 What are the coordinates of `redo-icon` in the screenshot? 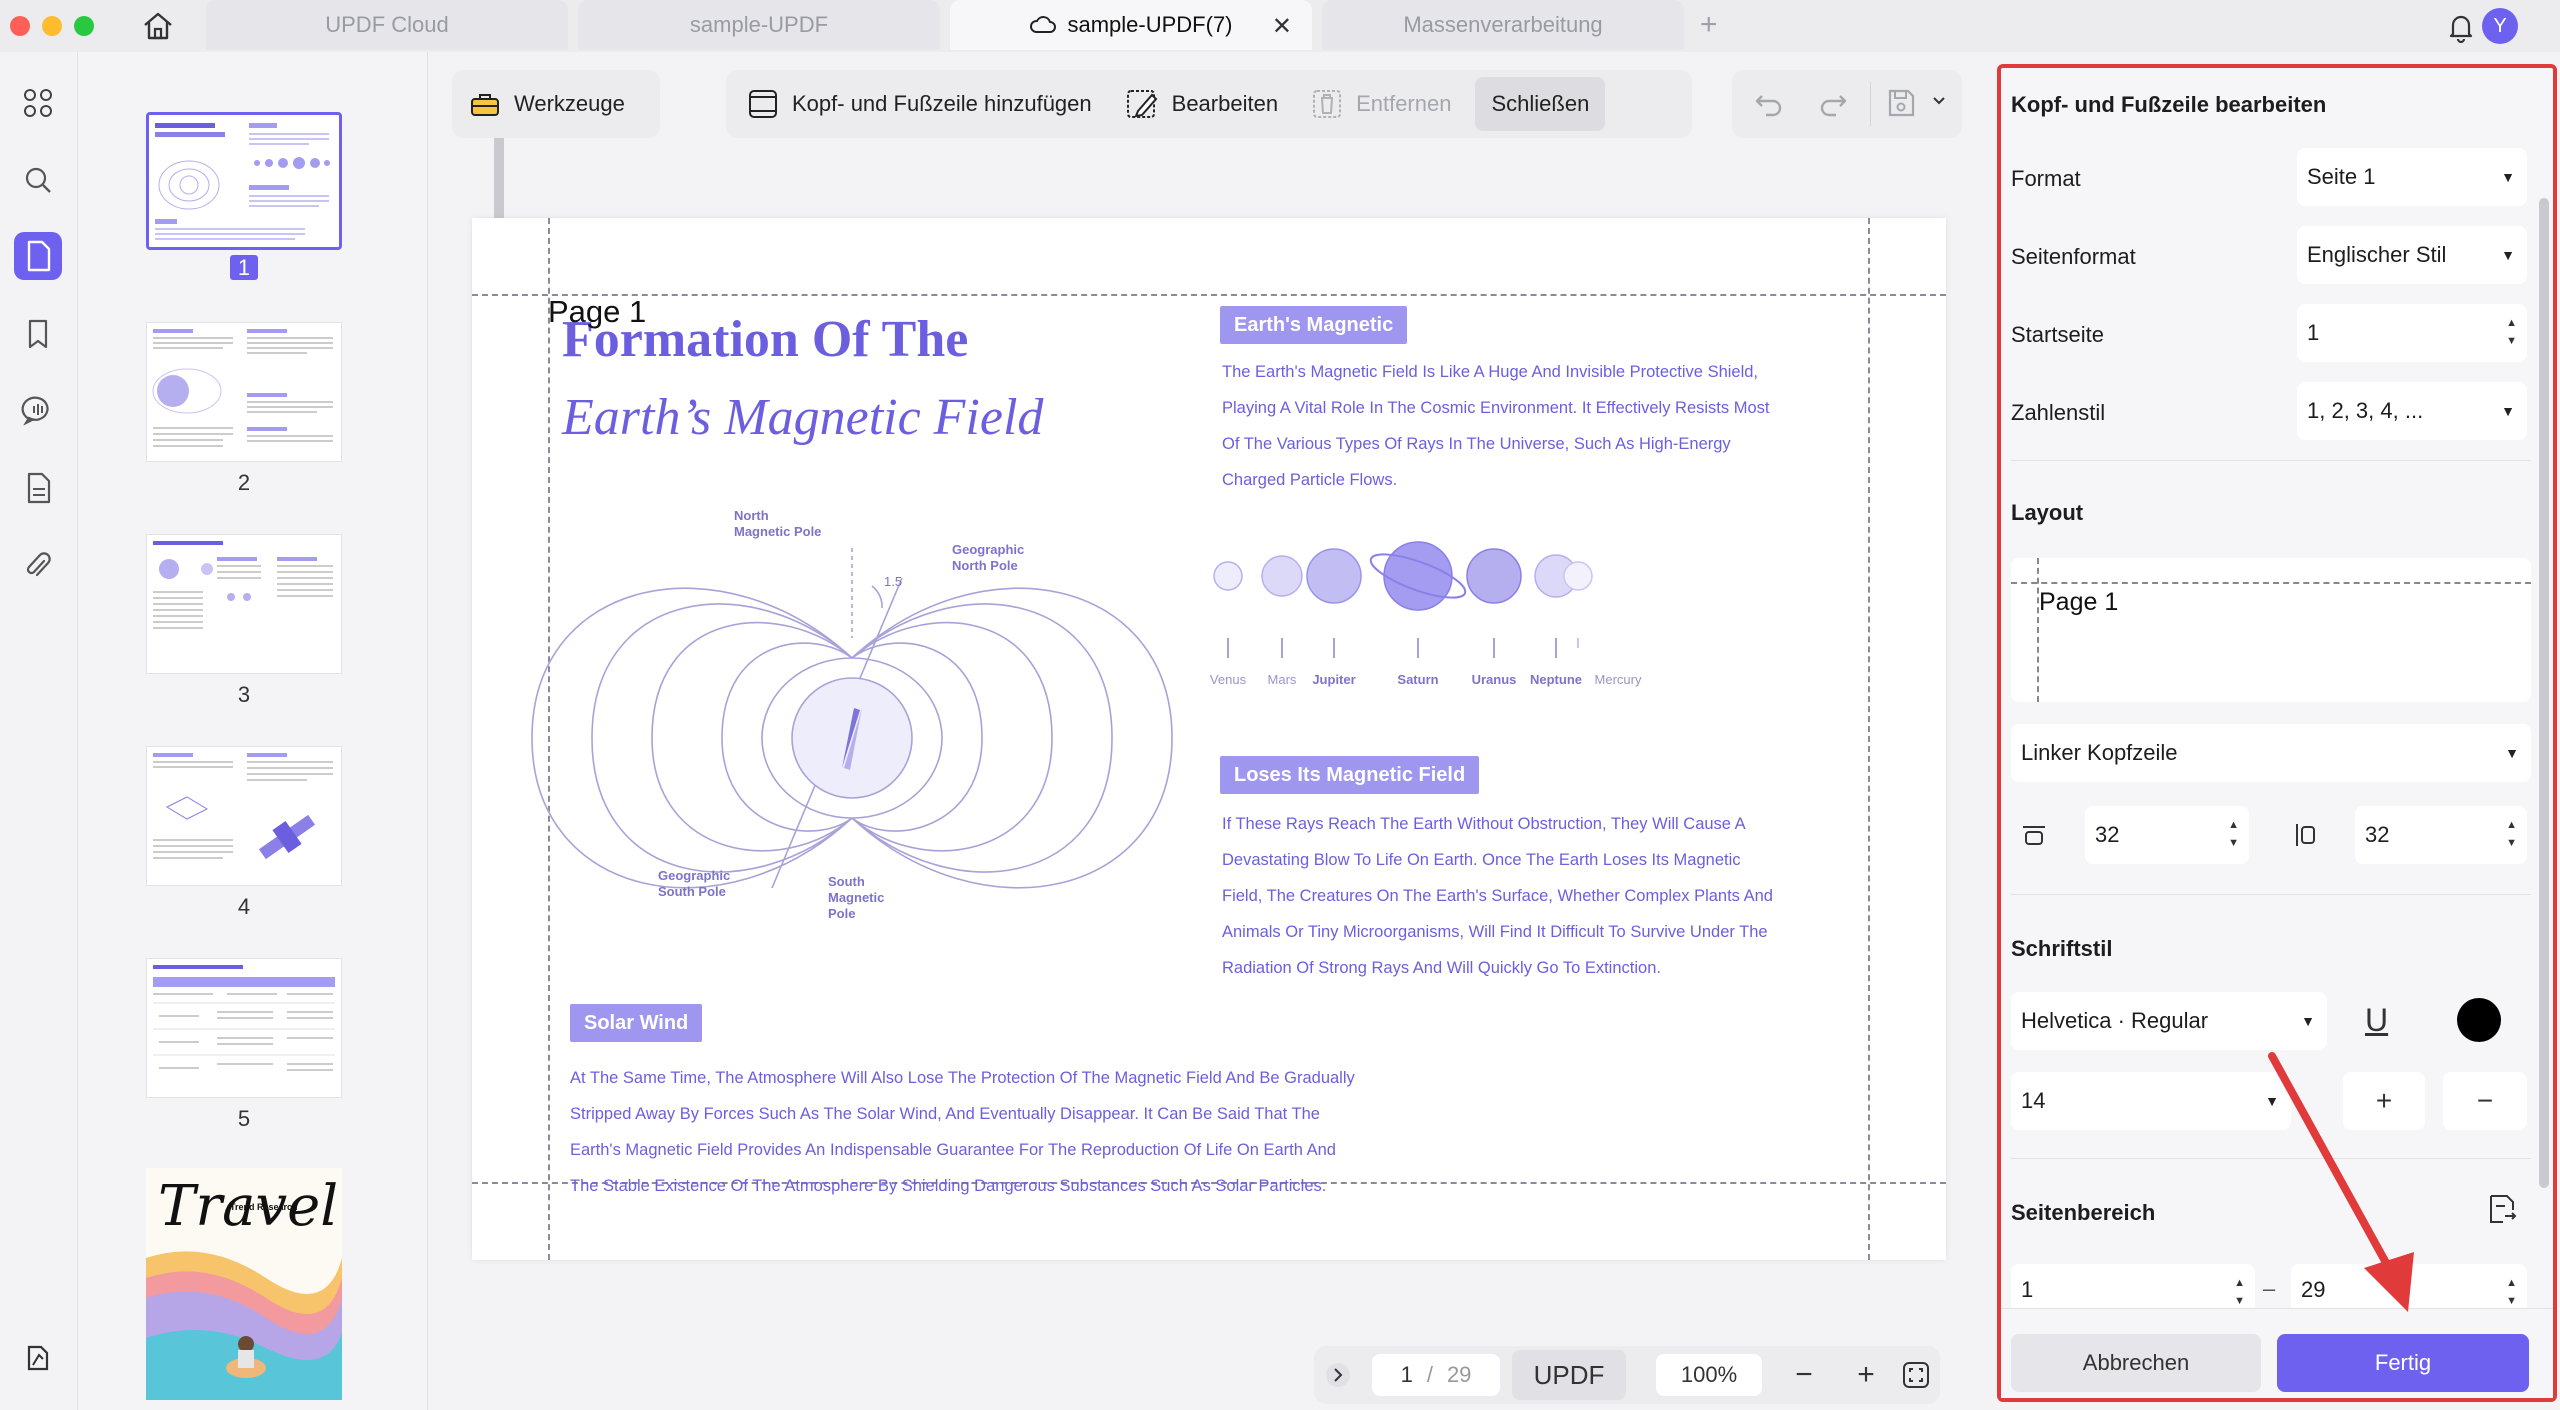 It's located at (1833, 105).